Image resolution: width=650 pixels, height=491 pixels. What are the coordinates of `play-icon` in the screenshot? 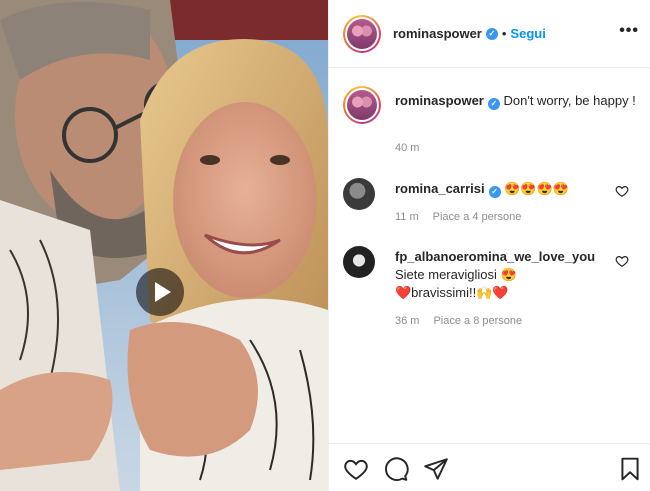 It's located at (162, 292).